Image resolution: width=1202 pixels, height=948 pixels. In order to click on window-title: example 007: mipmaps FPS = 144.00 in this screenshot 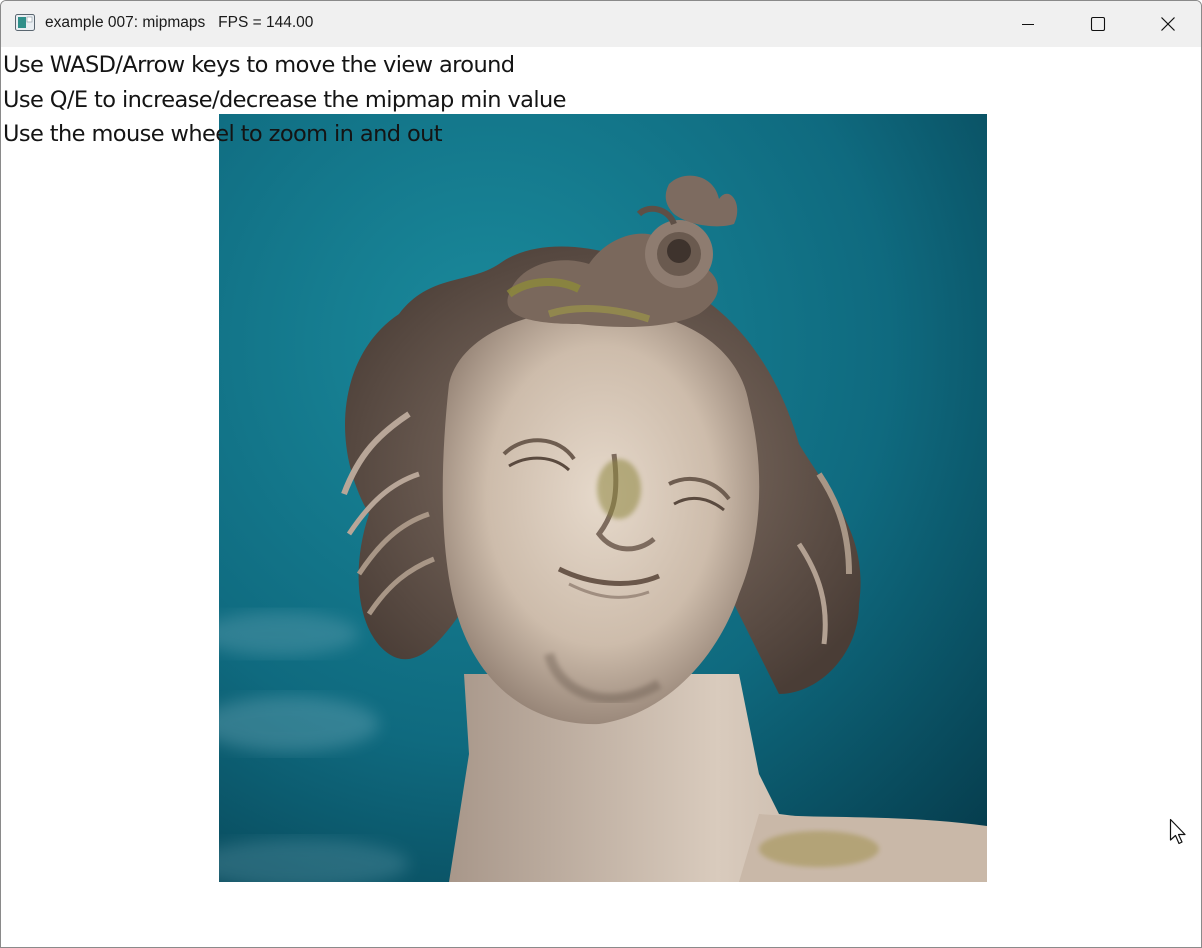, I will do `click(179, 23)`.